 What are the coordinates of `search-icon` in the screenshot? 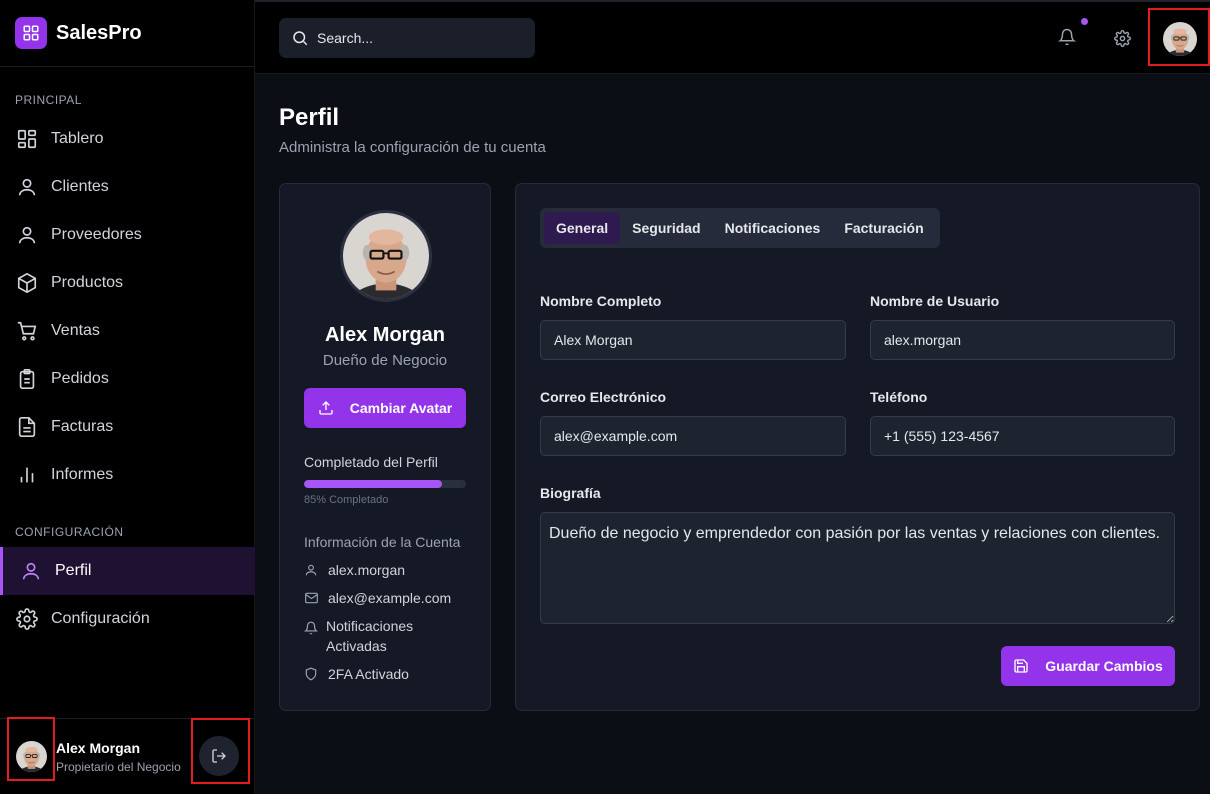 It's located at (300, 38).